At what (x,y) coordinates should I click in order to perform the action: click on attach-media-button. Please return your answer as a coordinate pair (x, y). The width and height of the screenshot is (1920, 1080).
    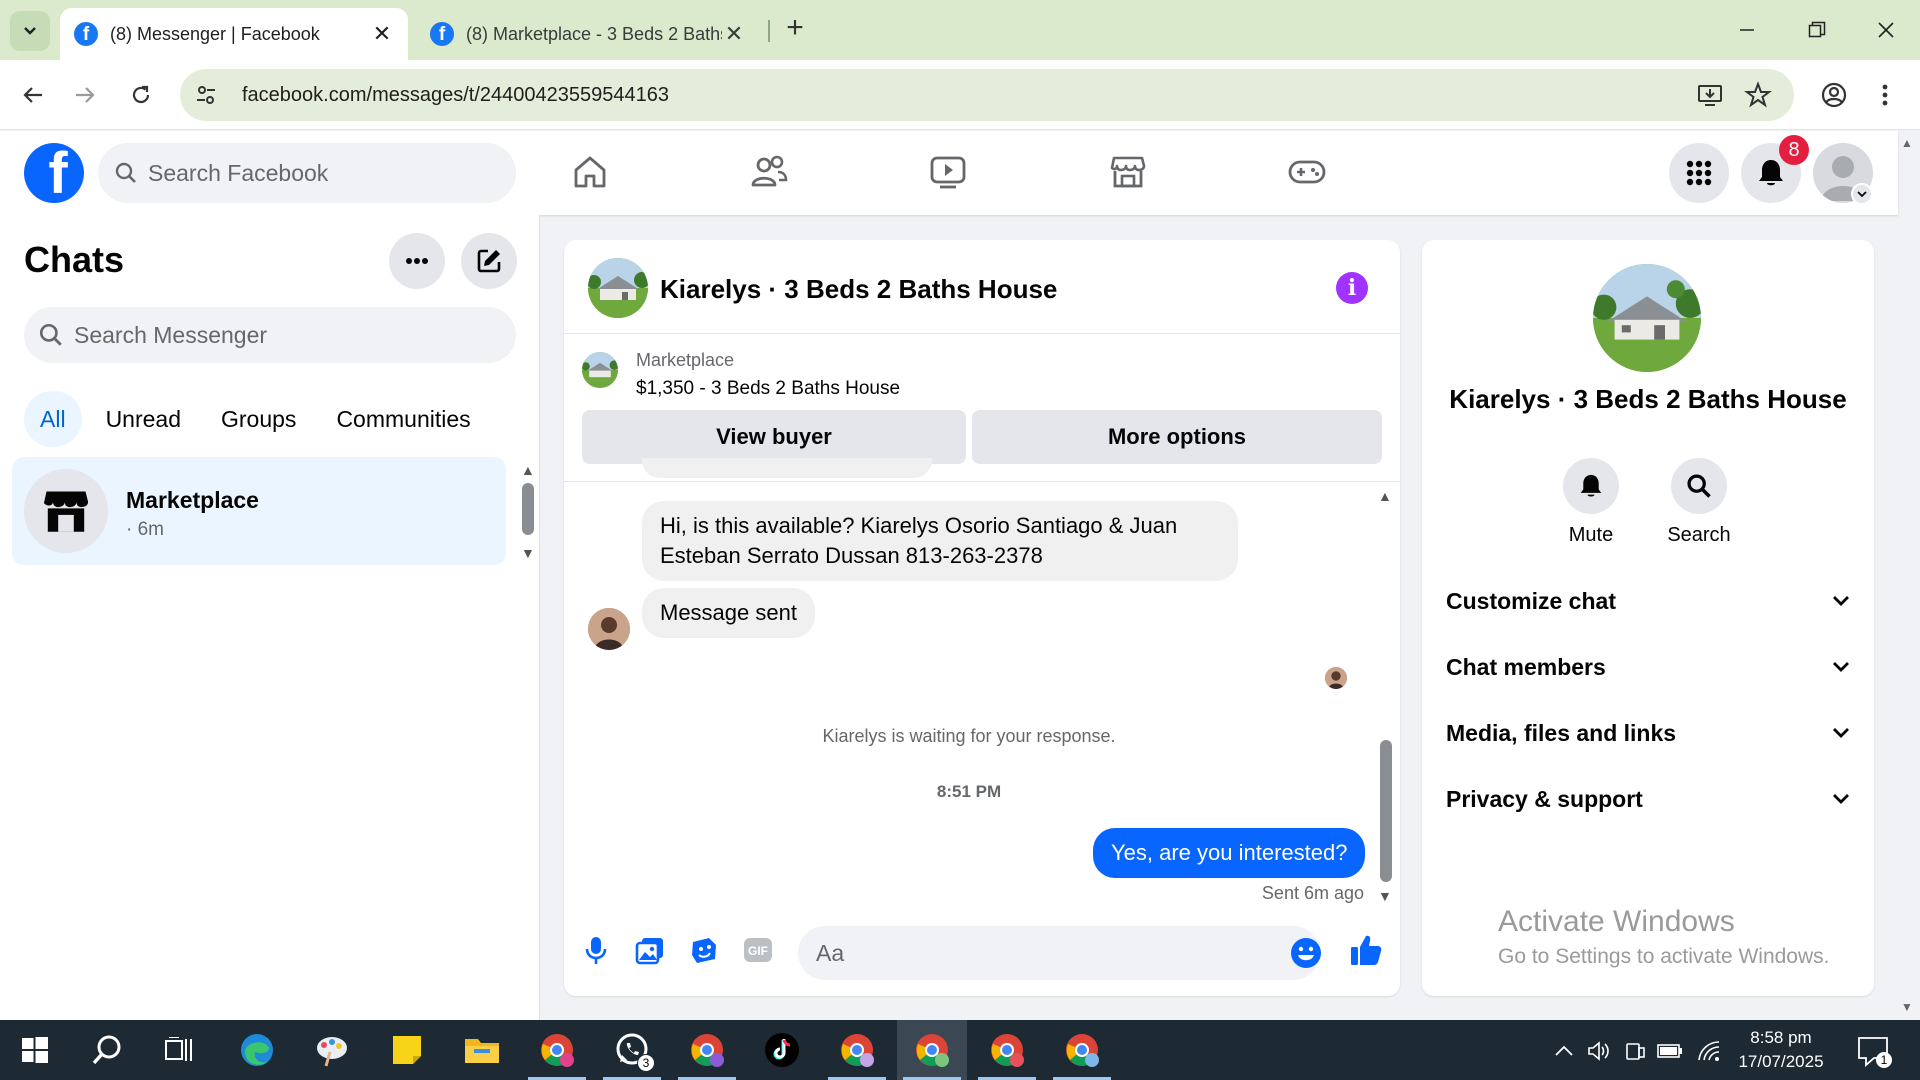
    Looking at the image, I should click on (650, 950).